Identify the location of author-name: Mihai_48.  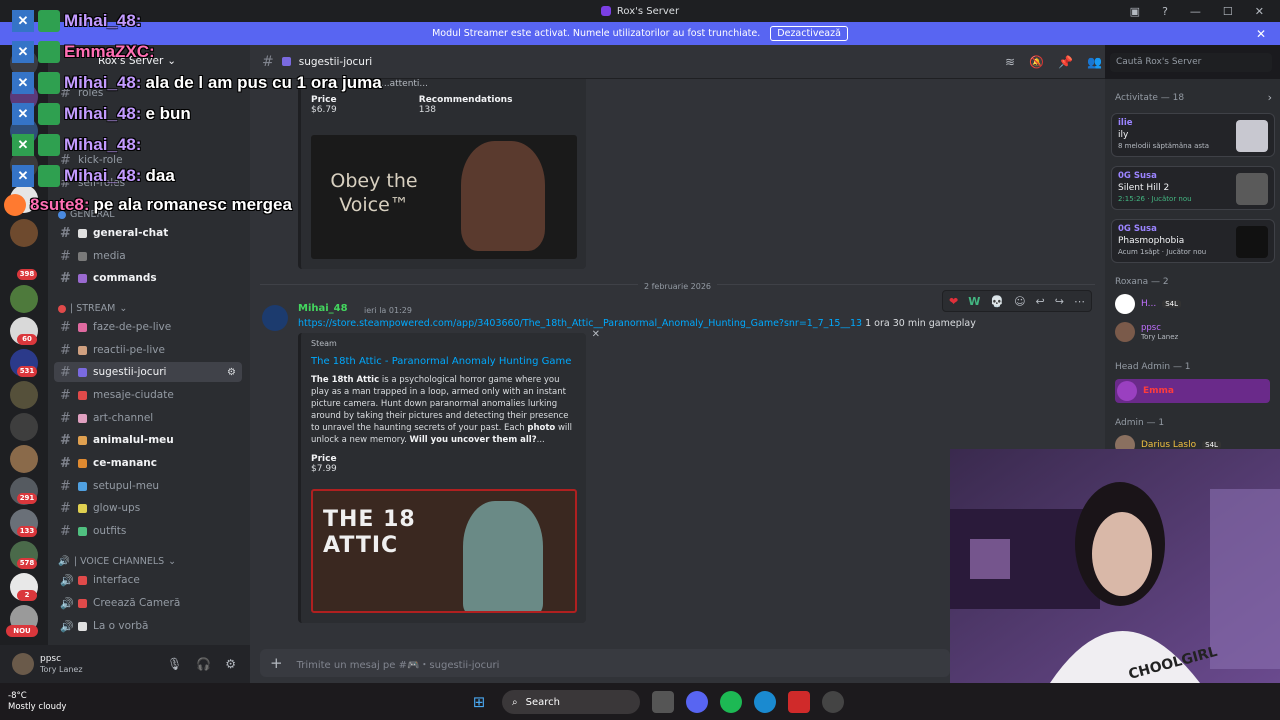
(323, 308).